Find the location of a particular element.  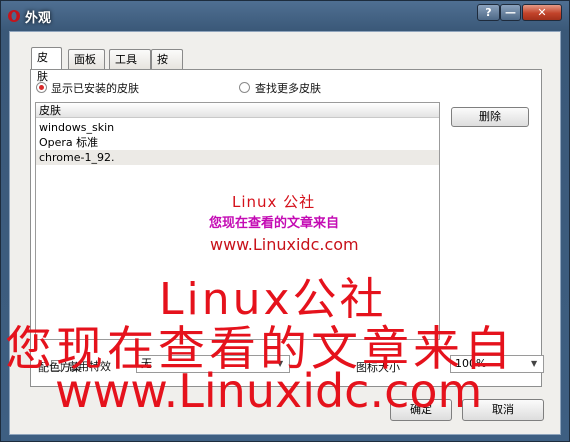

skin-list-header: 皮肤 is located at coordinates (237, 110).